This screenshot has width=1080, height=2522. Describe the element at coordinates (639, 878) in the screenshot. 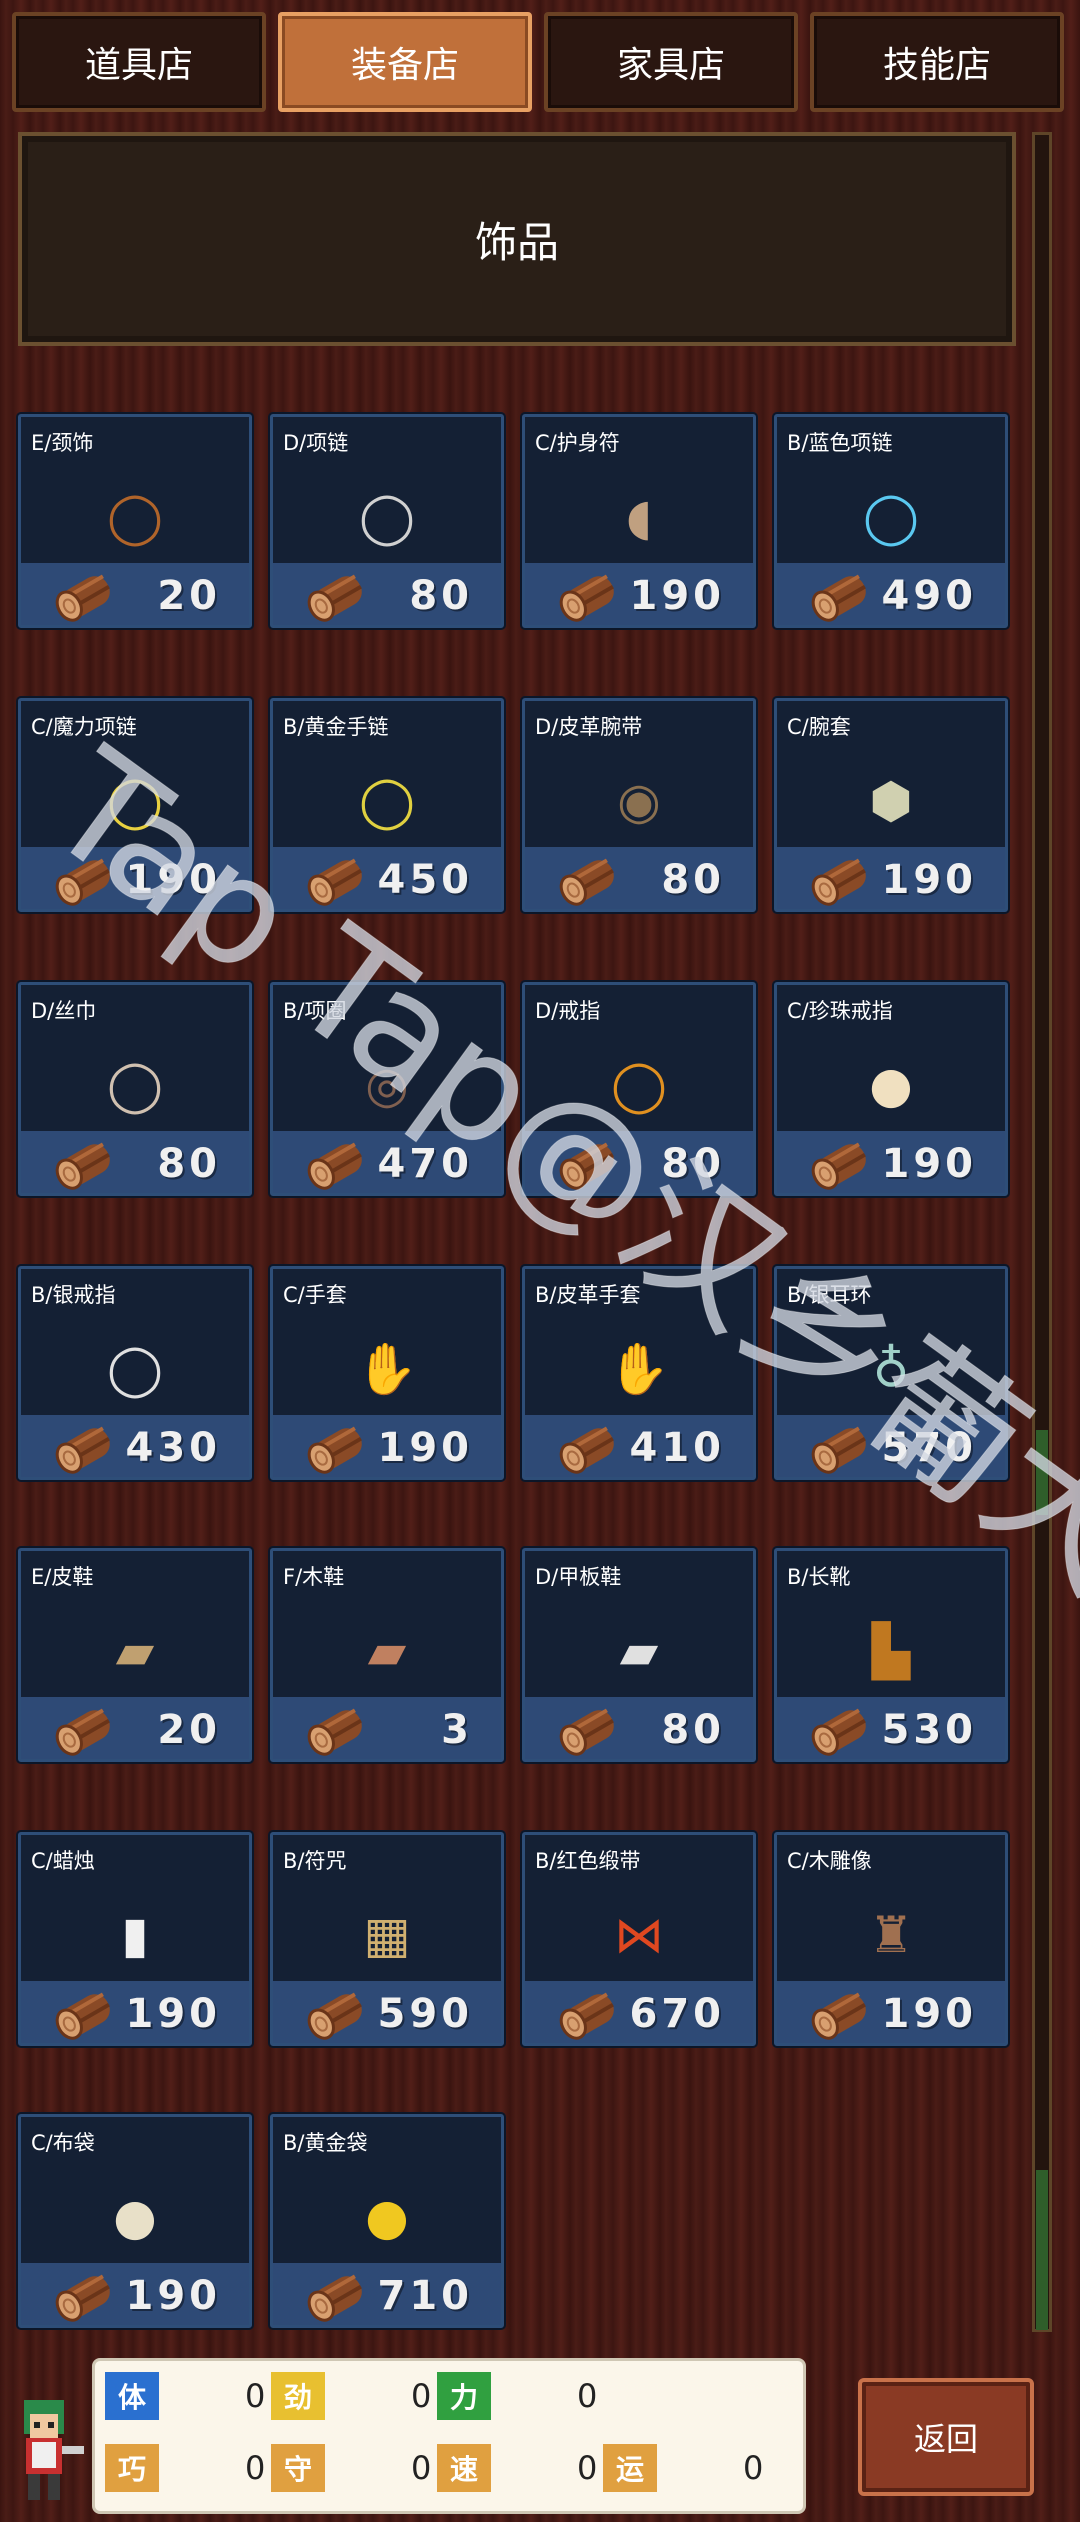

I see `price-bar: 80` at that location.